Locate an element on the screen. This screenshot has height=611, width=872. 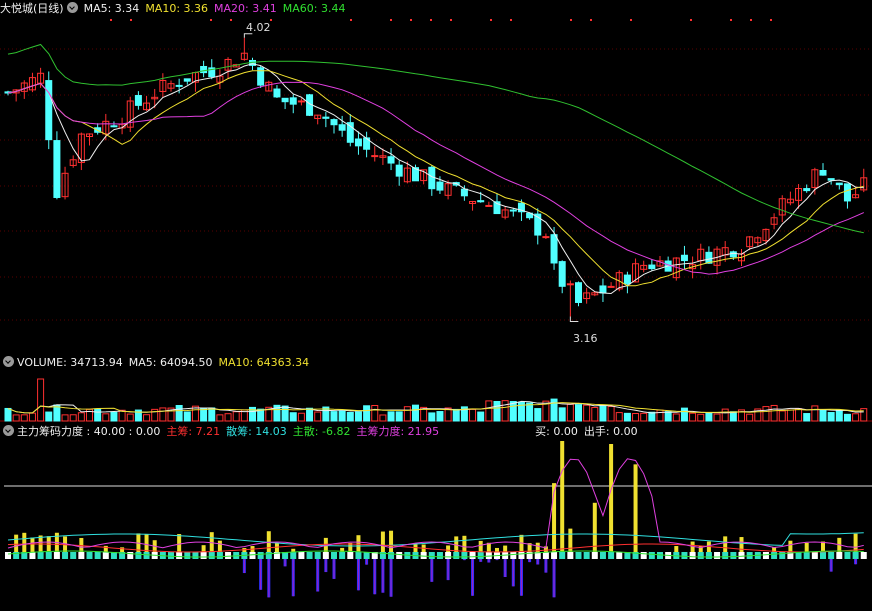
indicator-label-4: 主筹力度: 21.95 is located at coordinates (398, 431).